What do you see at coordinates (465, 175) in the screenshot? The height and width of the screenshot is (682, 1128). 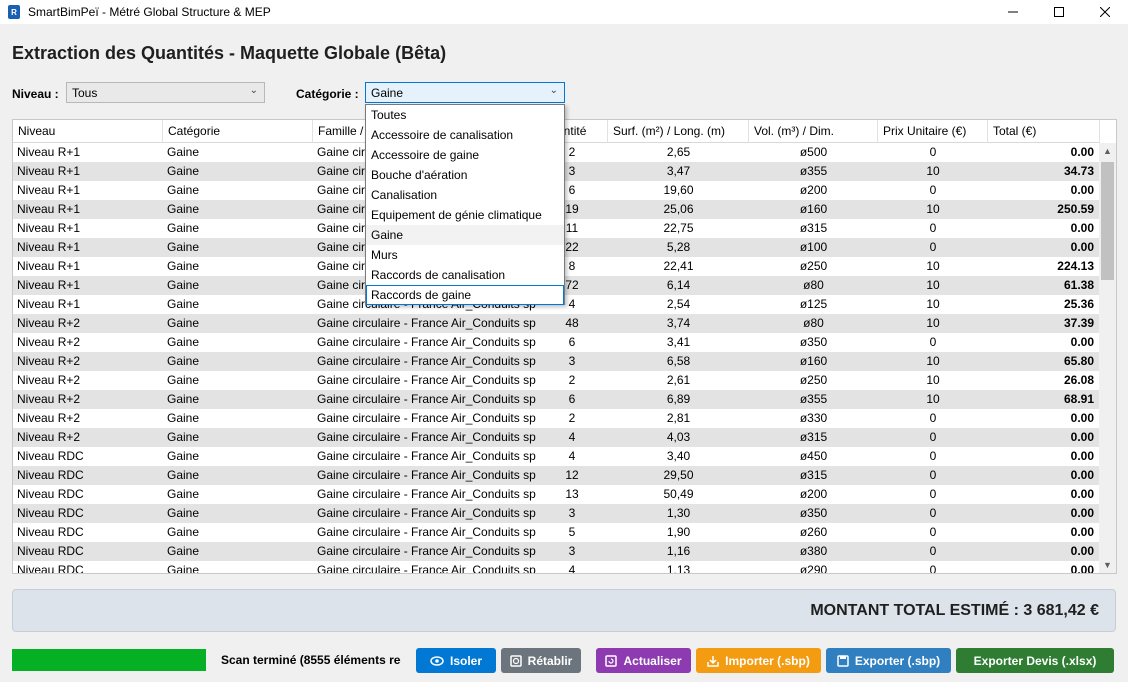 I see `dropdown-option: Bouche d'aération` at bounding box center [465, 175].